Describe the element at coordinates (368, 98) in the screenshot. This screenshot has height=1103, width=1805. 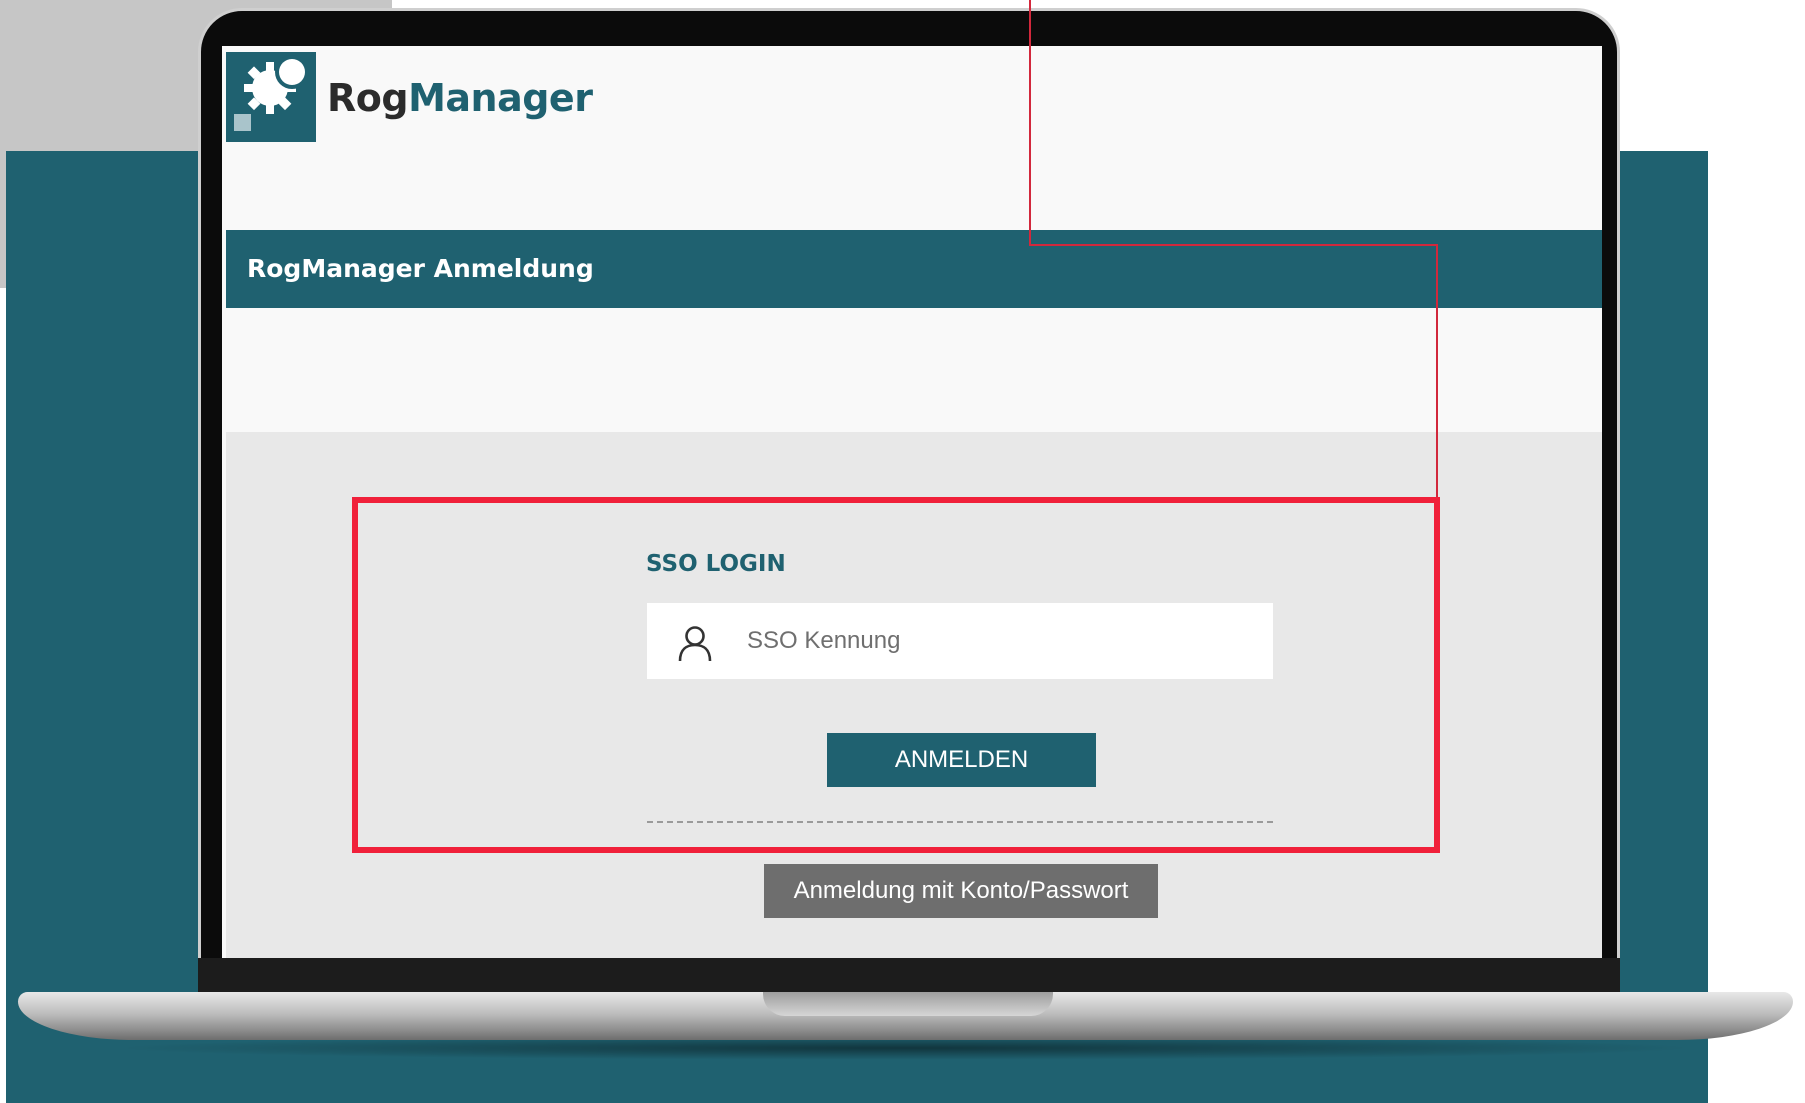
I see `brand-name-part1: Rog` at that location.